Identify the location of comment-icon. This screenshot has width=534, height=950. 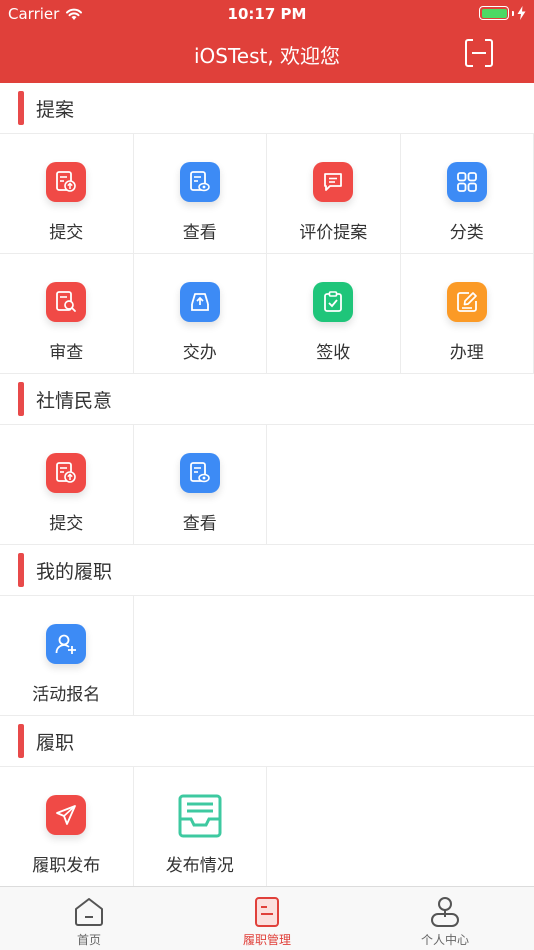
(333, 182).